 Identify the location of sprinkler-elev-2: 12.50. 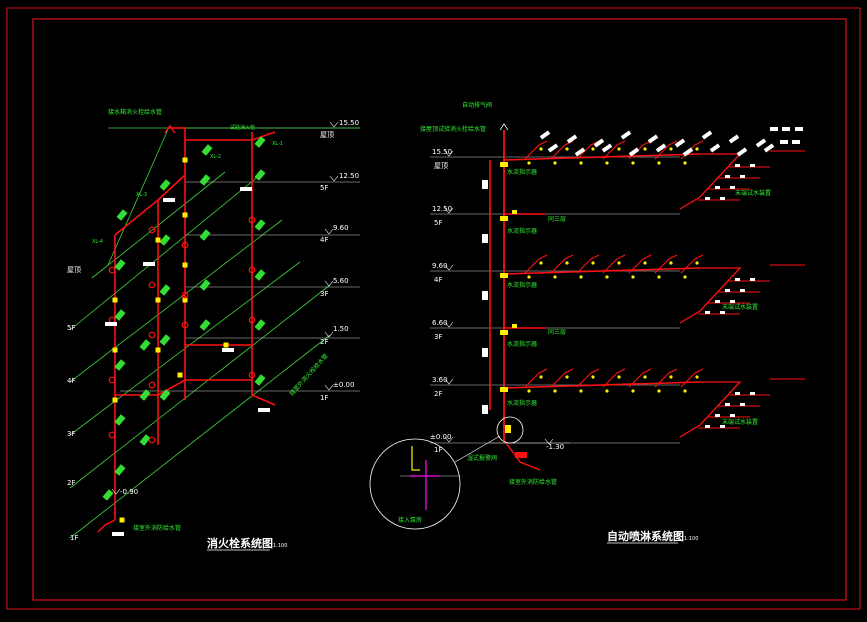
(442, 209).